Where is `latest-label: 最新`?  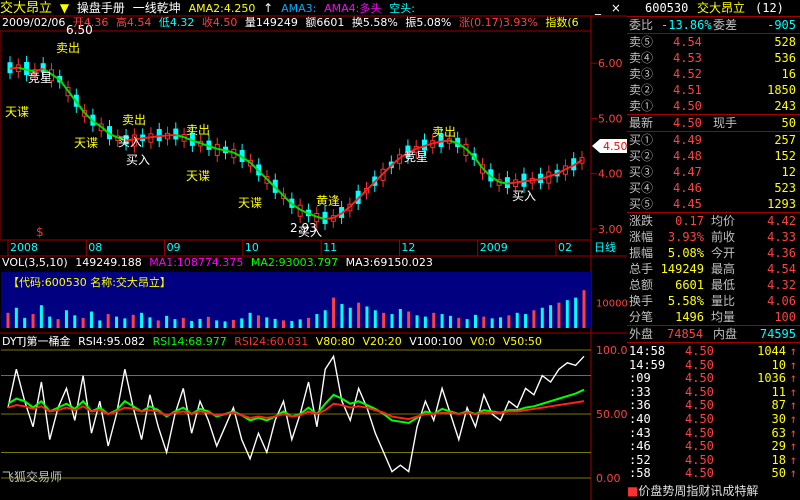 latest-label: 最新 is located at coordinates (641, 123).